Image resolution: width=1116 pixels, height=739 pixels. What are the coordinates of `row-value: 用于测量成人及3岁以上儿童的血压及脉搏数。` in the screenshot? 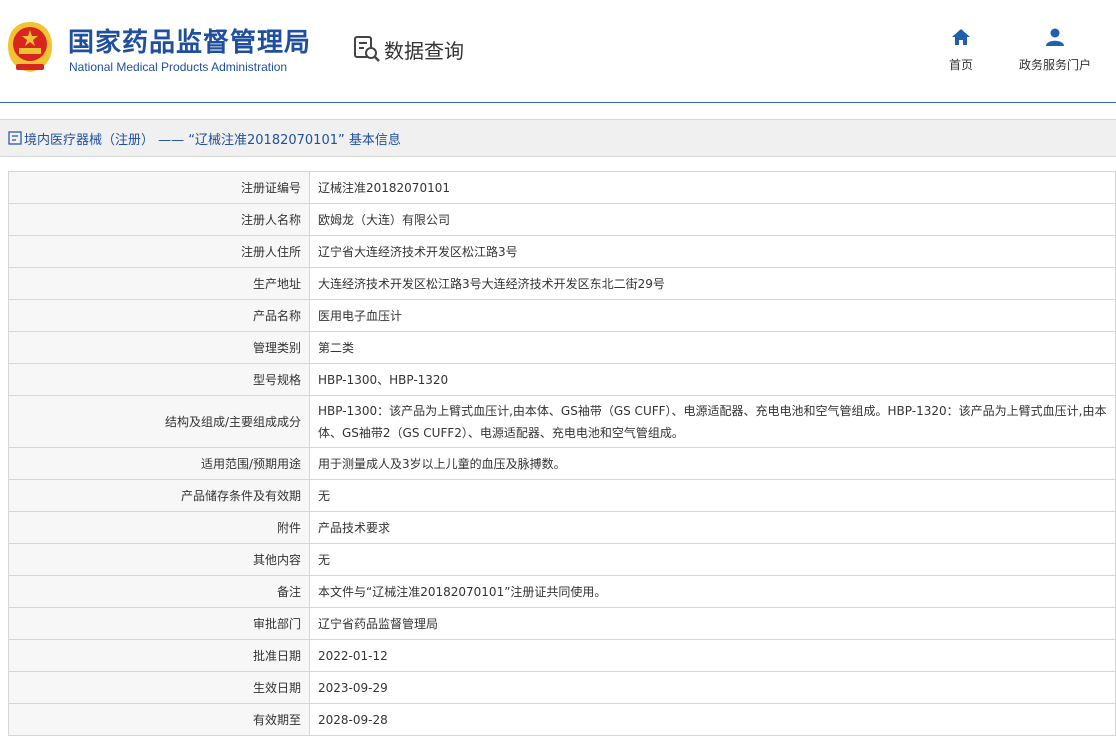 It's located at (712, 463).